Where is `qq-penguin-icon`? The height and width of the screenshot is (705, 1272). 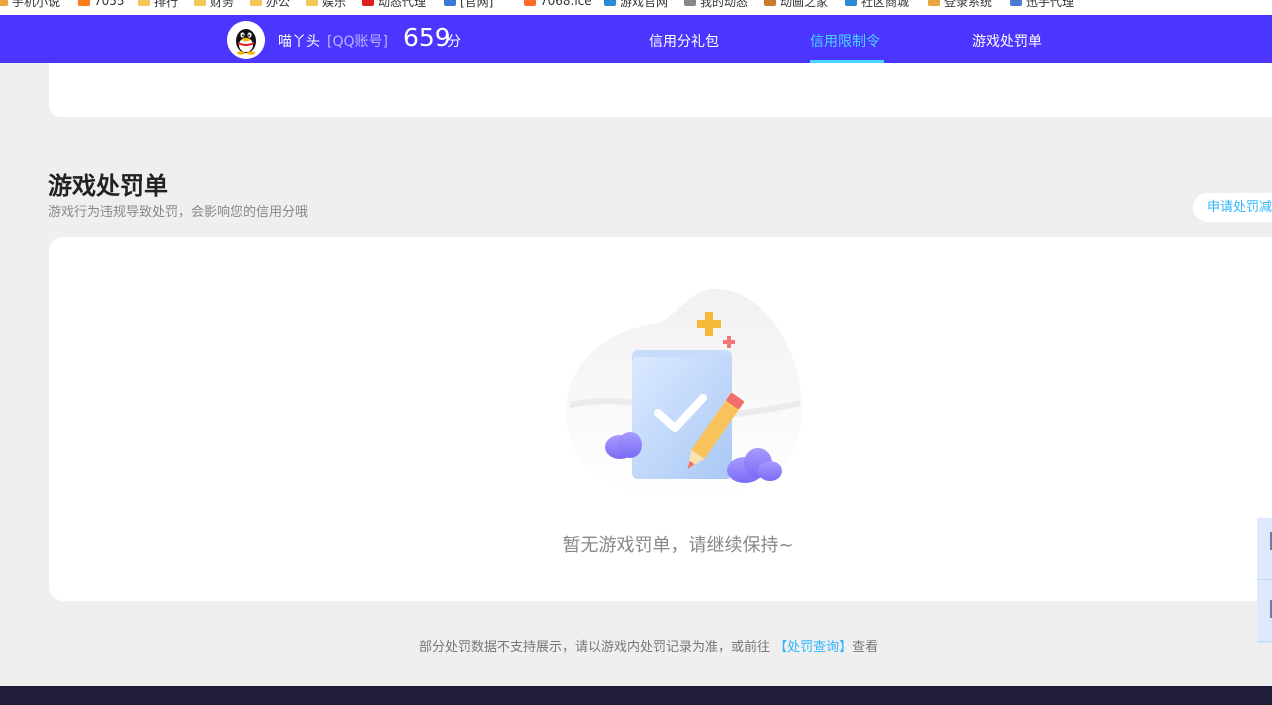
qq-penguin-icon is located at coordinates (246, 40).